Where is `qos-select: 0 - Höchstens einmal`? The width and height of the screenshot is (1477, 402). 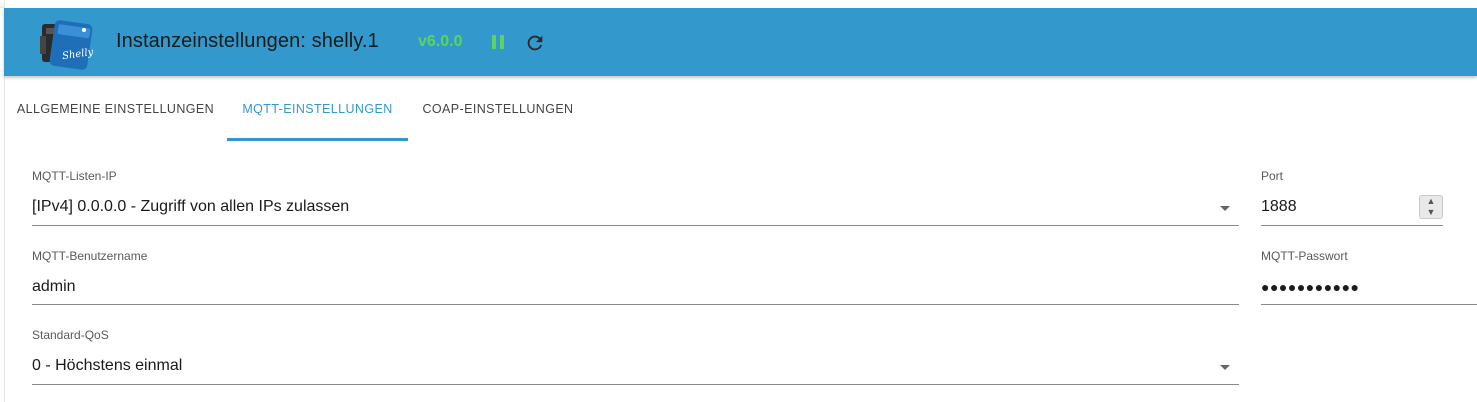
qos-select: 0 - Höchstens einmal is located at coordinates (622, 366).